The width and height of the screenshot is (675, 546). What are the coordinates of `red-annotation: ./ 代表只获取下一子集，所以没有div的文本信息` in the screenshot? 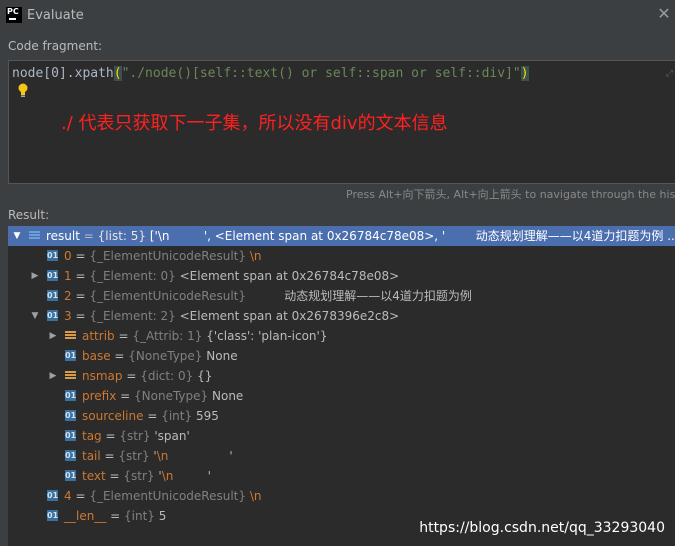 It's located at (254, 123).